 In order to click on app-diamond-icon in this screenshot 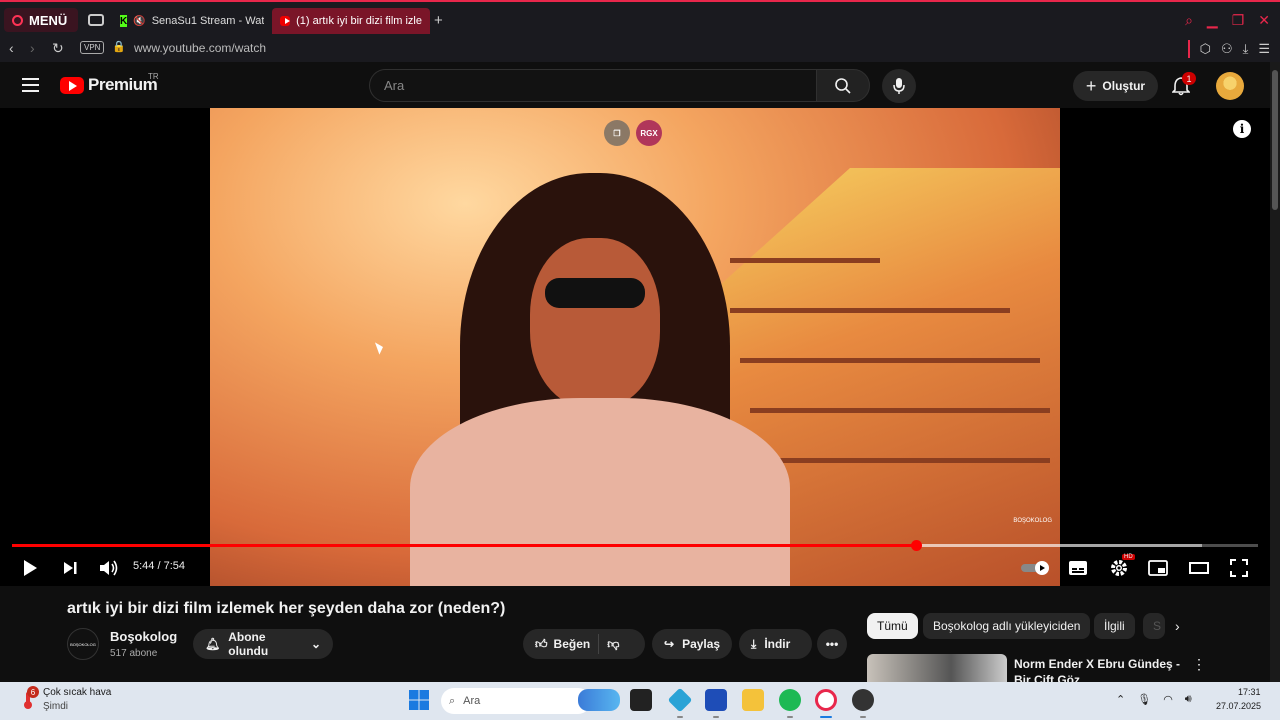, I will do `click(680, 700)`.